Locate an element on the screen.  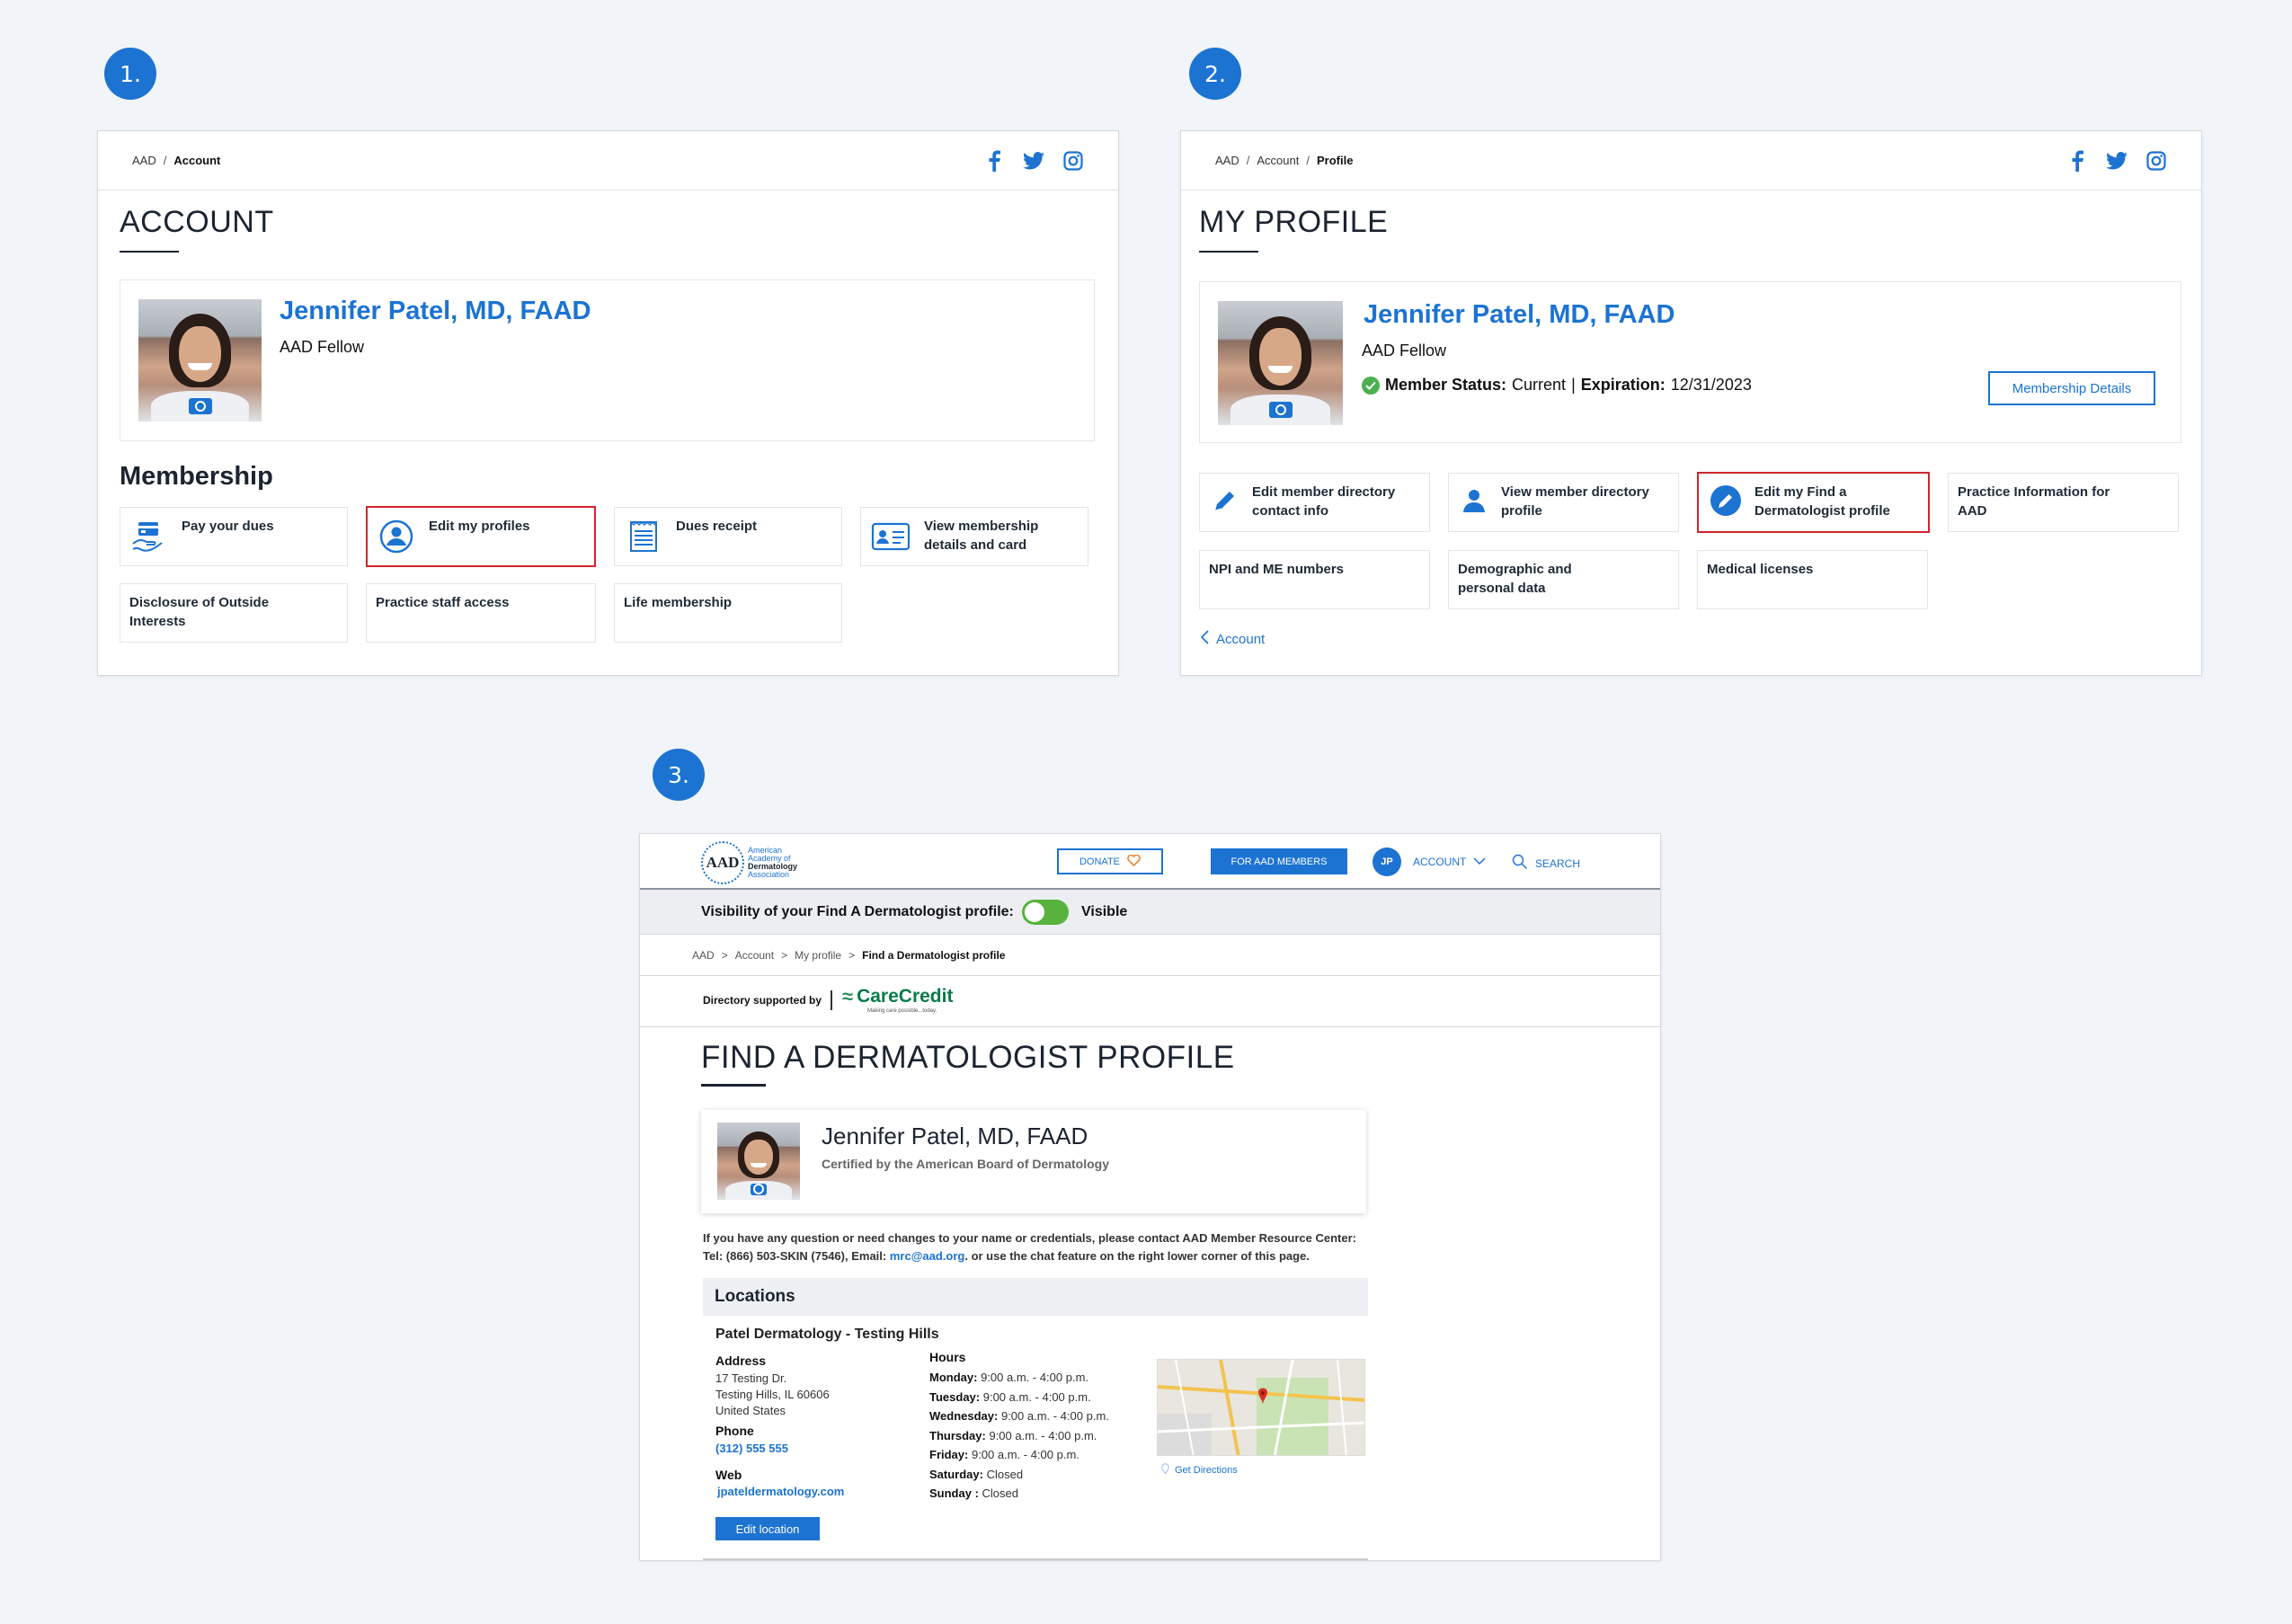
practice-staff-tile: Practice staff access is located at coordinates (481, 613).